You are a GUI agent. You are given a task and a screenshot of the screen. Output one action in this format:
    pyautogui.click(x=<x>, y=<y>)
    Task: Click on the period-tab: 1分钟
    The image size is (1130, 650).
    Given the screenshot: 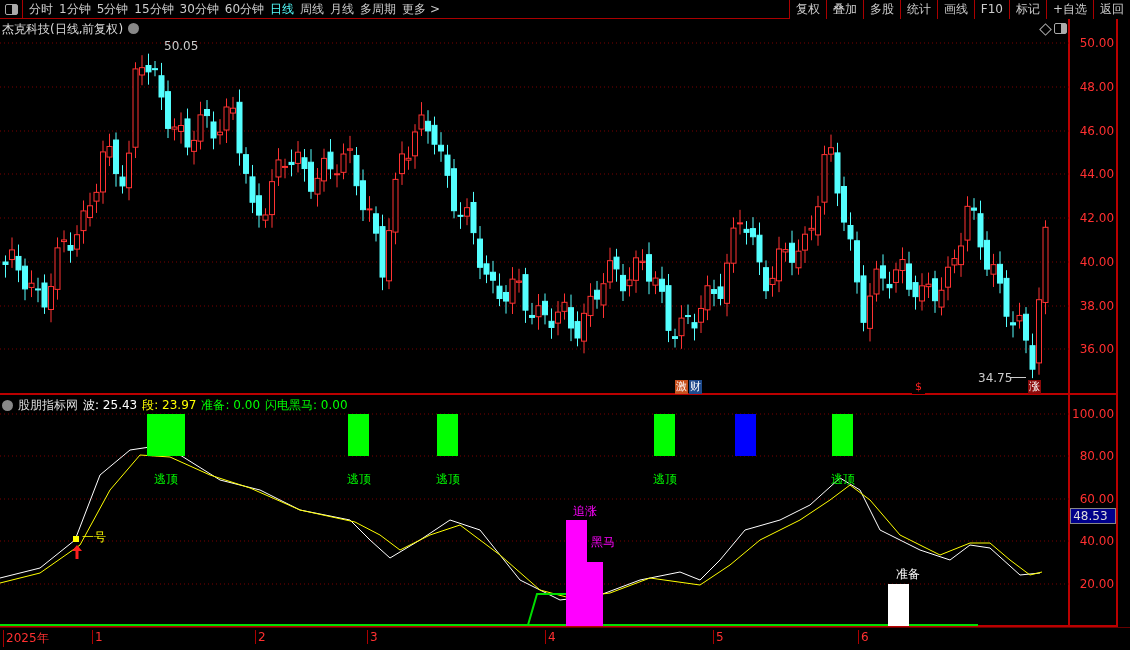 What is the action you would take?
    pyautogui.click(x=75, y=9)
    